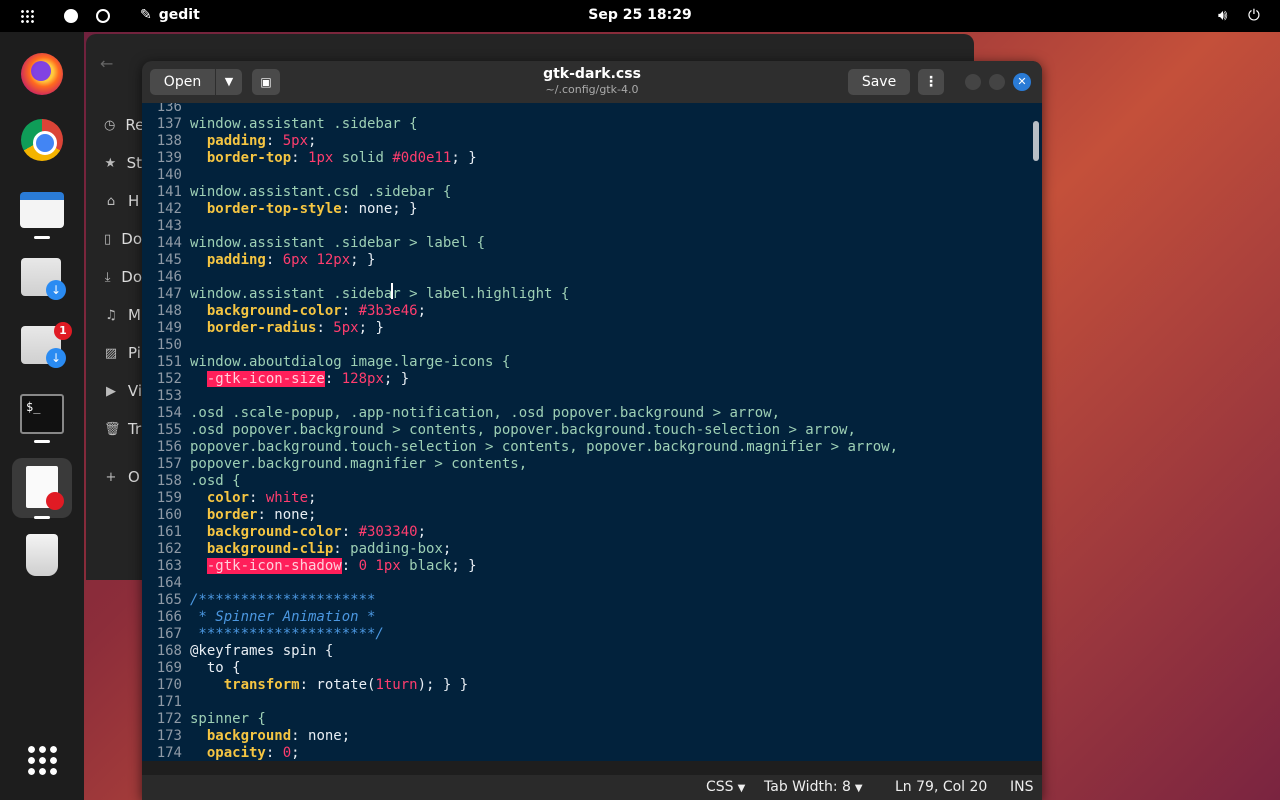  What do you see at coordinates (42, 346) in the screenshot?
I see `dock-downloads-2: ↓ 1` at bounding box center [42, 346].